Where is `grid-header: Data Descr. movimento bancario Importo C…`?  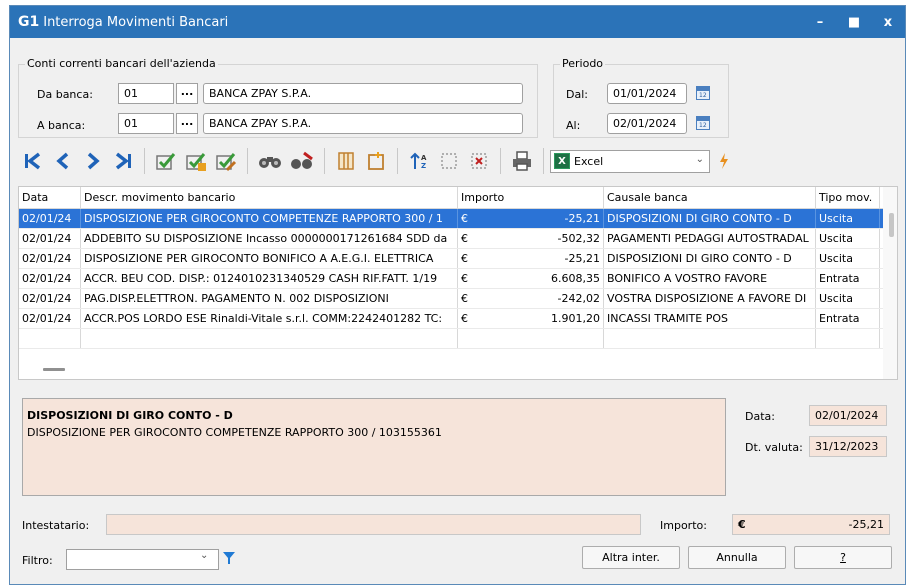 grid-header: Data Descr. movimento bancario Importo C… is located at coordinates (458, 198).